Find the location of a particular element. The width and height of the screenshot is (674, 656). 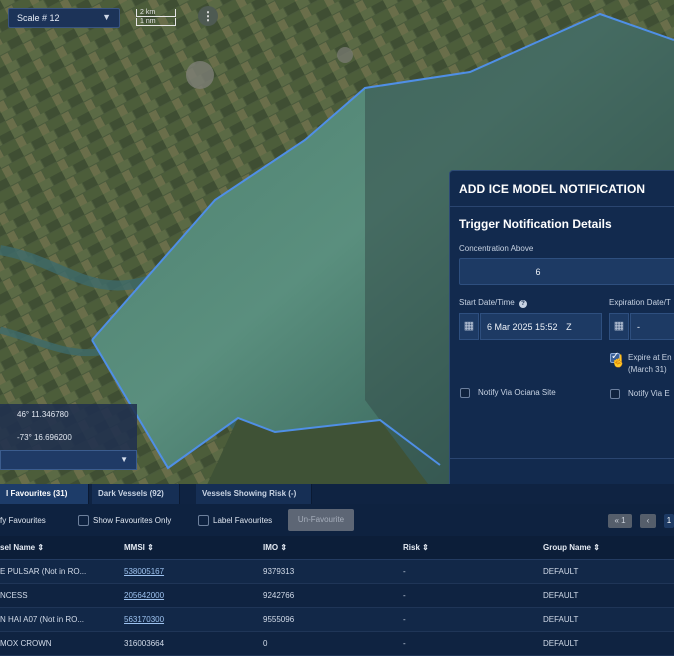

column-risk: Risk ⇕ is located at coordinates (416, 547).